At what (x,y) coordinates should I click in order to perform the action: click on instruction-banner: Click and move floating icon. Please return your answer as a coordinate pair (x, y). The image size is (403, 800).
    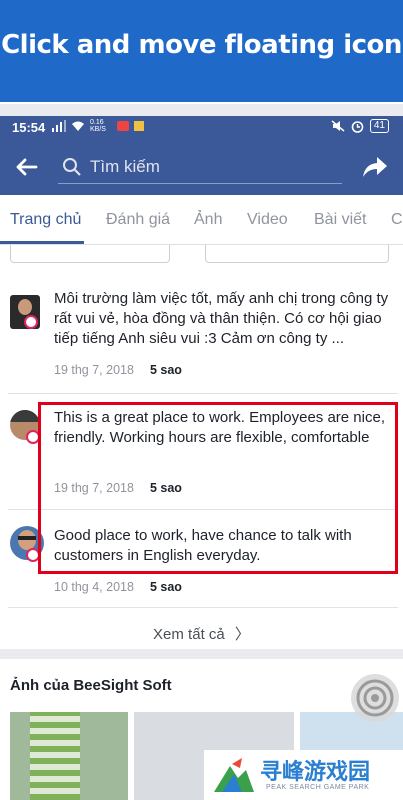
    Looking at the image, I should click on (201, 51).